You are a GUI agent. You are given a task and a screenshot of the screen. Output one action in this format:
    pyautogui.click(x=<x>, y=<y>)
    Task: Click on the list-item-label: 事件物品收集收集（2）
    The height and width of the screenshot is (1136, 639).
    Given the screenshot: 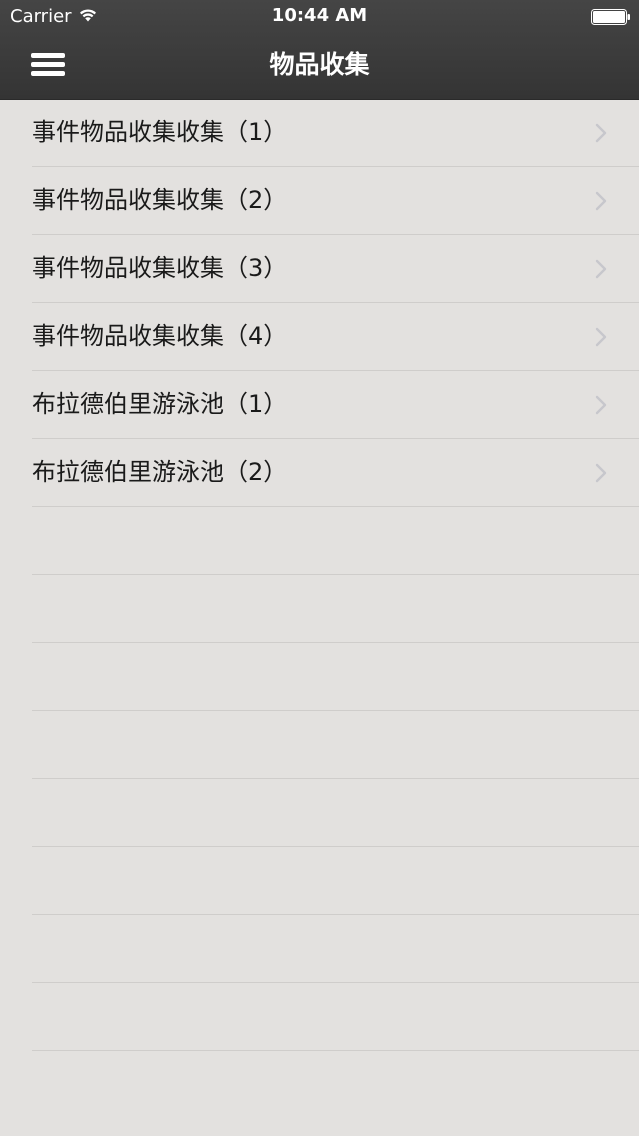 What is the action you would take?
    pyautogui.click(x=160, y=200)
    